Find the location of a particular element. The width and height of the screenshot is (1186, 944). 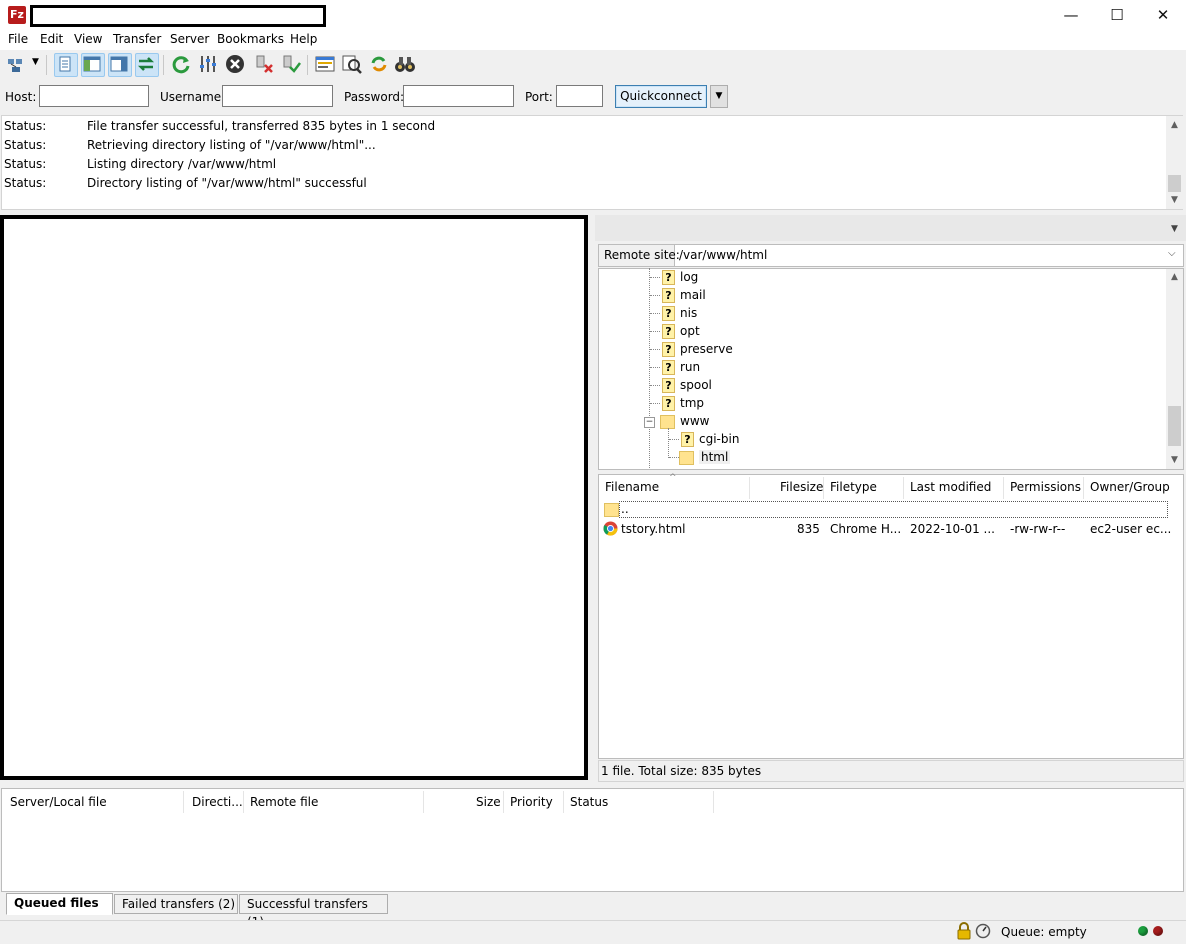

search-binoculars-icon is located at coordinates (405, 64).